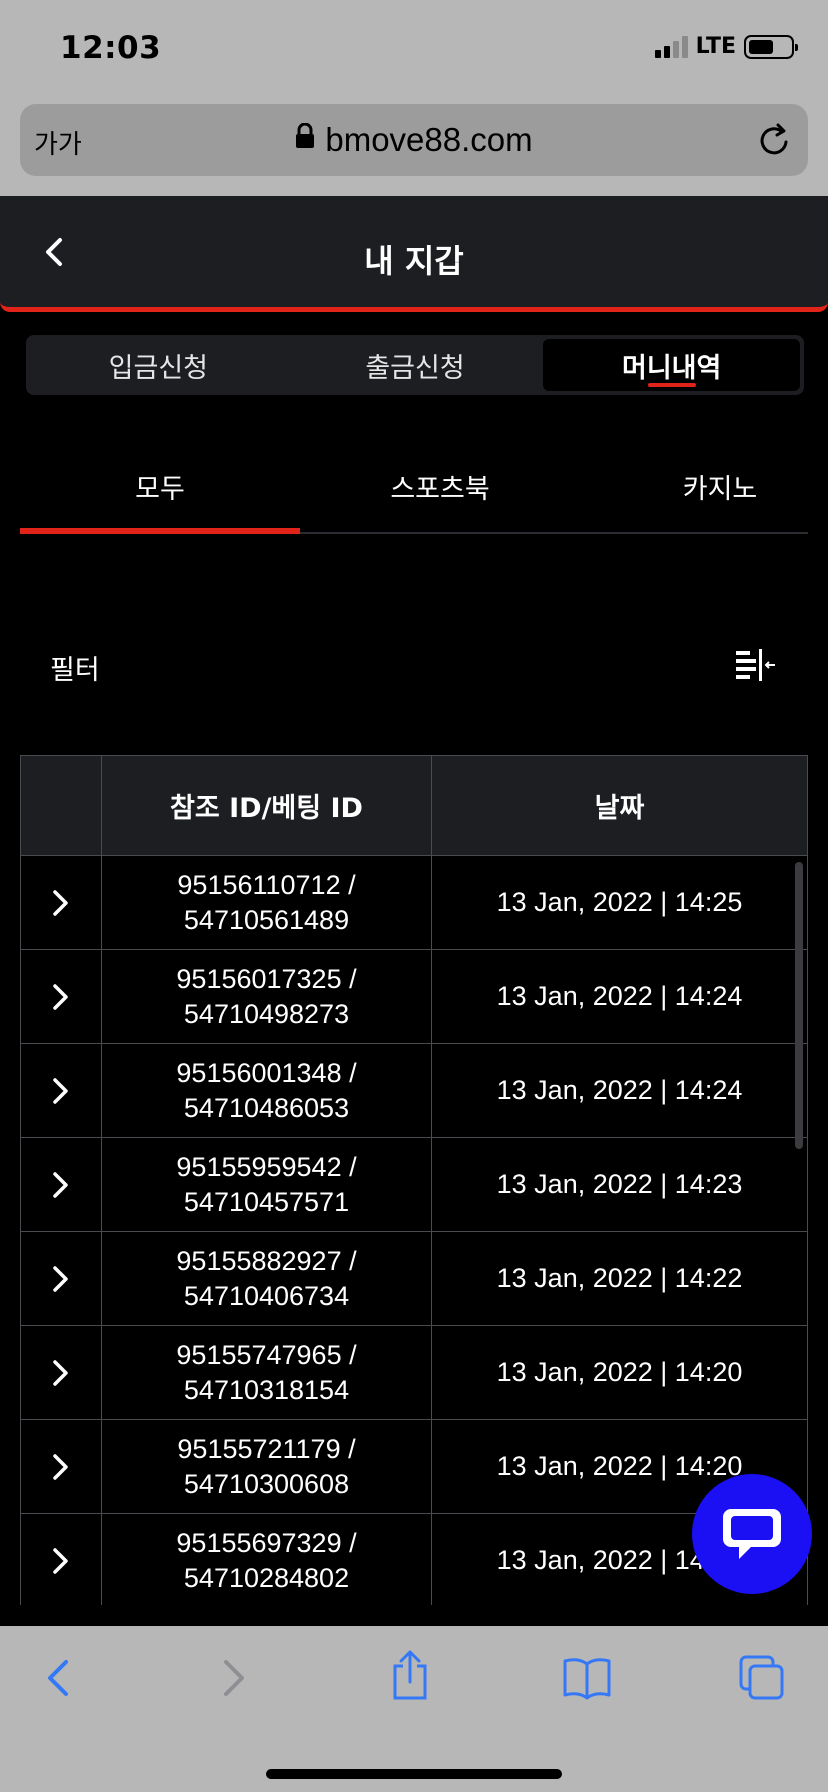  Describe the element at coordinates (75, 670) in the screenshot. I see `filter-label: 필터` at that location.